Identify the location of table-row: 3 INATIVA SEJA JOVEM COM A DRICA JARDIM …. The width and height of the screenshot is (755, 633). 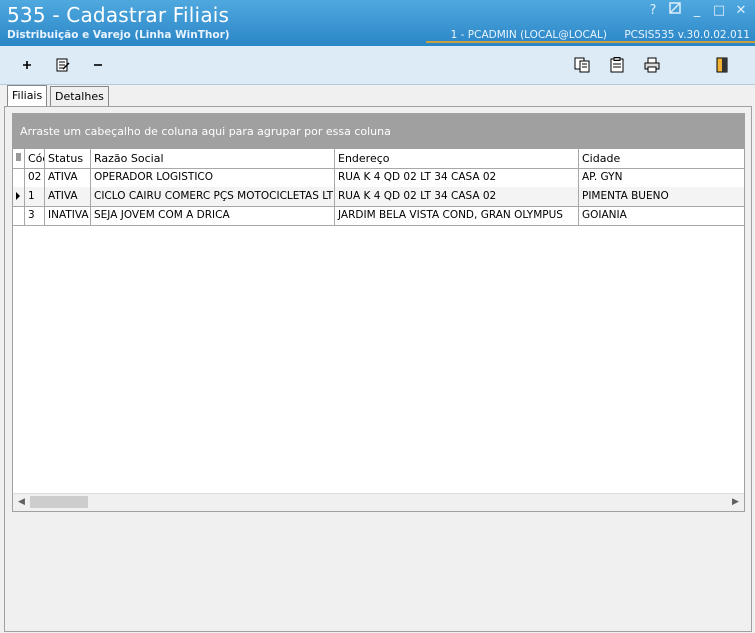
(378, 216).